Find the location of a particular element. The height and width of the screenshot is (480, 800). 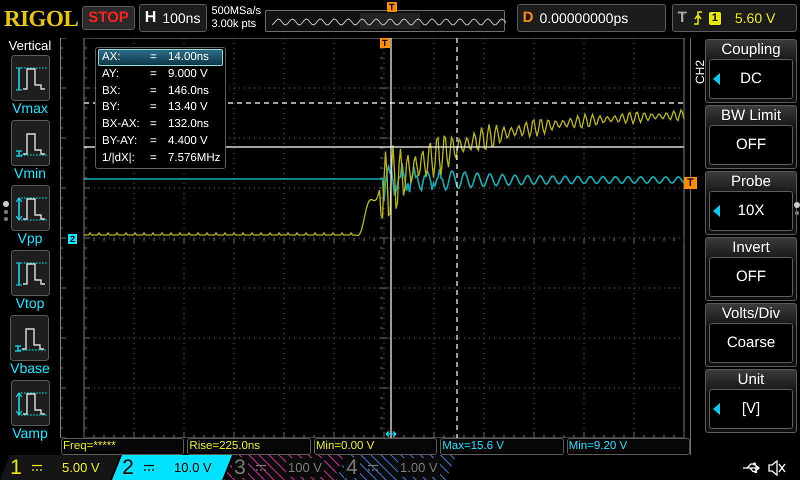

delay-value: 0.00000000ps is located at coordinates (584, 18).